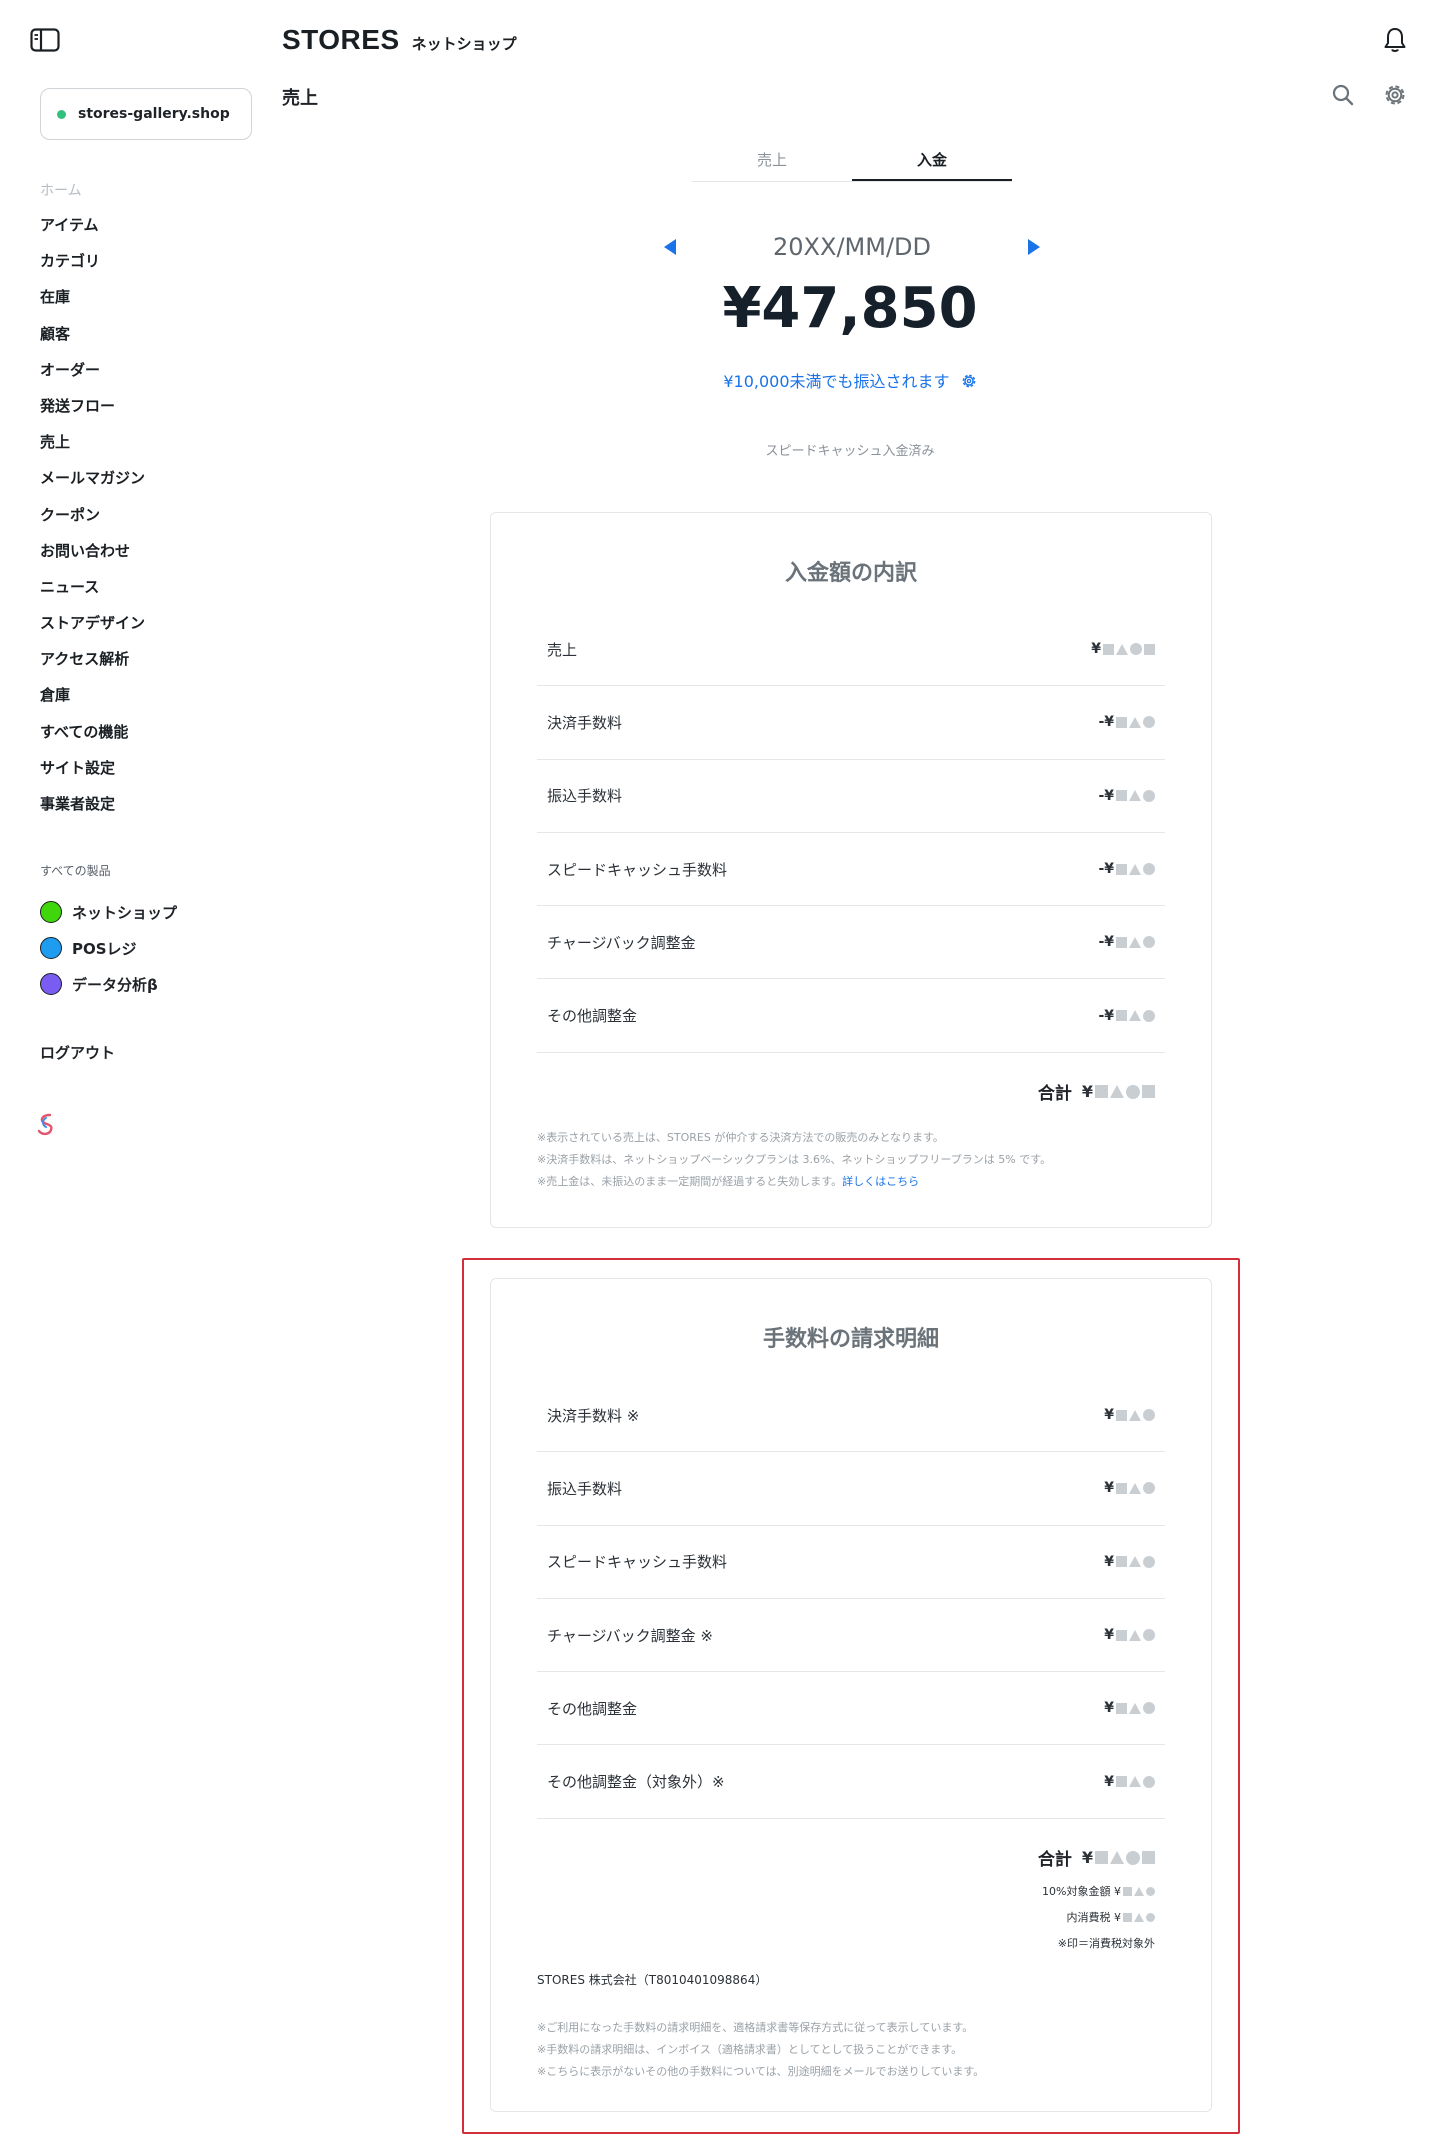 This screenshot has width=1440, height=2146. Describe the element at coordinates (851, 796) in the screenshot. I see `breakdown-row-transfer-fee: 振込手数料 -¥` at that location.